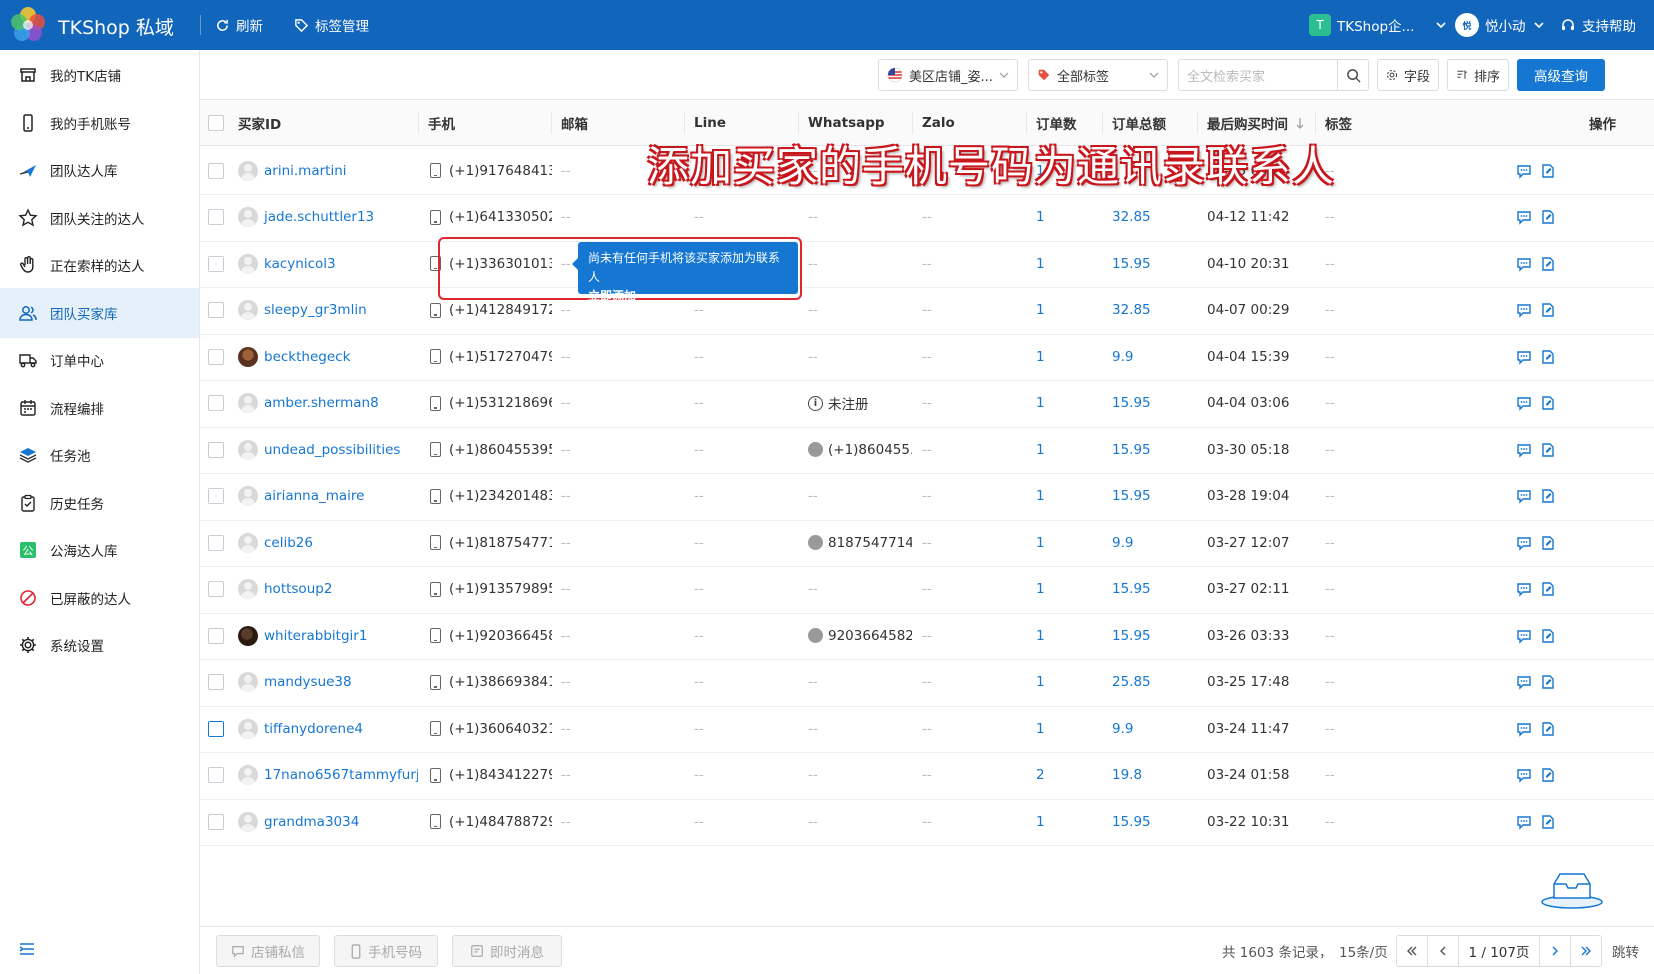 This screenshot has width=1654, height=974. What do you see at coordinates (1040, 775) in the screenshot?
I see `order-count: 2` at bounding box center [1040, 775].